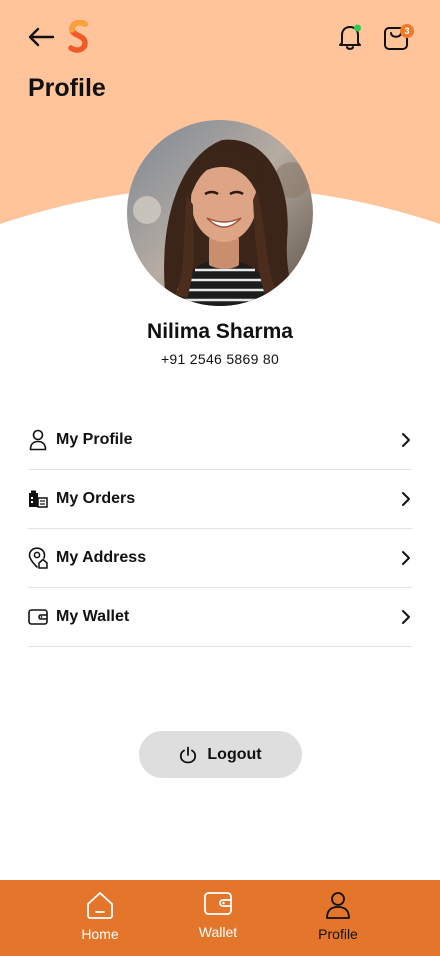 Image resolution: width=440 pixels, height=956 pixels. Describe the element at coordinates (78, 36) in the screenshot. I see `app-logo` at that location.